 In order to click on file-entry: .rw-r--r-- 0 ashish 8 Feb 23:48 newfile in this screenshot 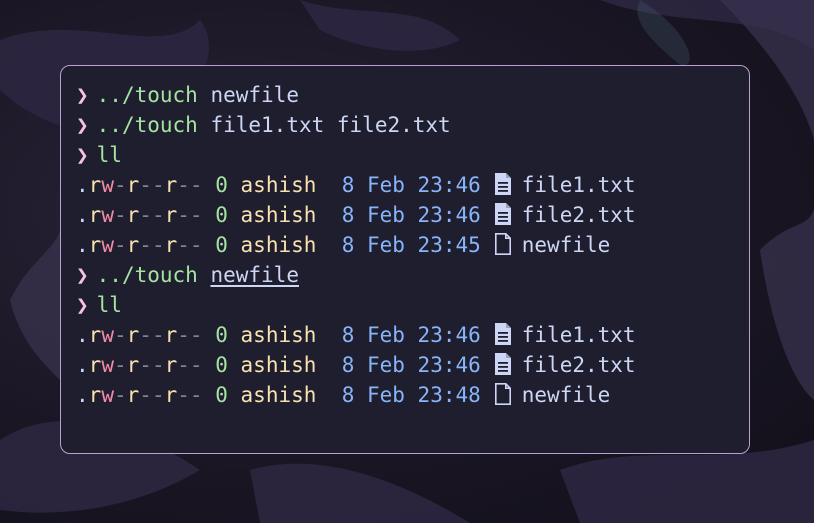, I will do `click(412, 395)`.